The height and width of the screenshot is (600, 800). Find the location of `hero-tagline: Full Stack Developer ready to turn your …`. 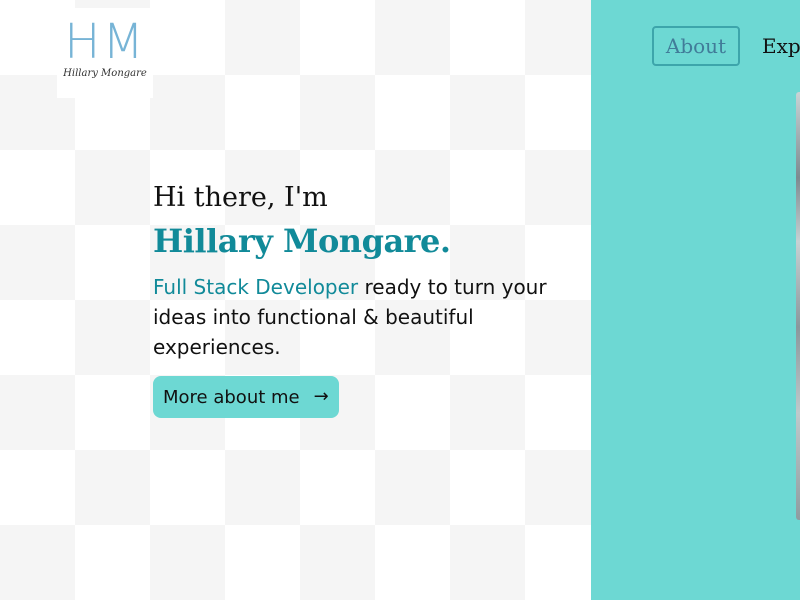

hero-tagline: Full Stack Developer ready to turn your … is located at coordinates (363, 317).